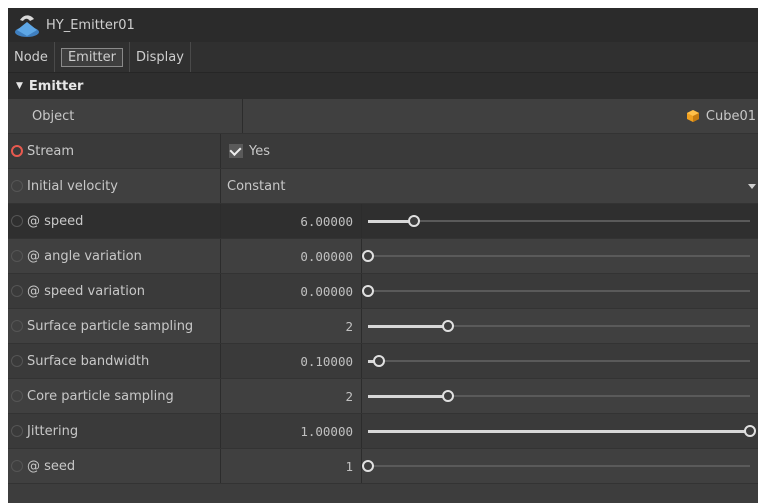 This screenshot has width=758, height=503. I want to click on emitter-section-header: ▼ Emitter, so click(383, 86).